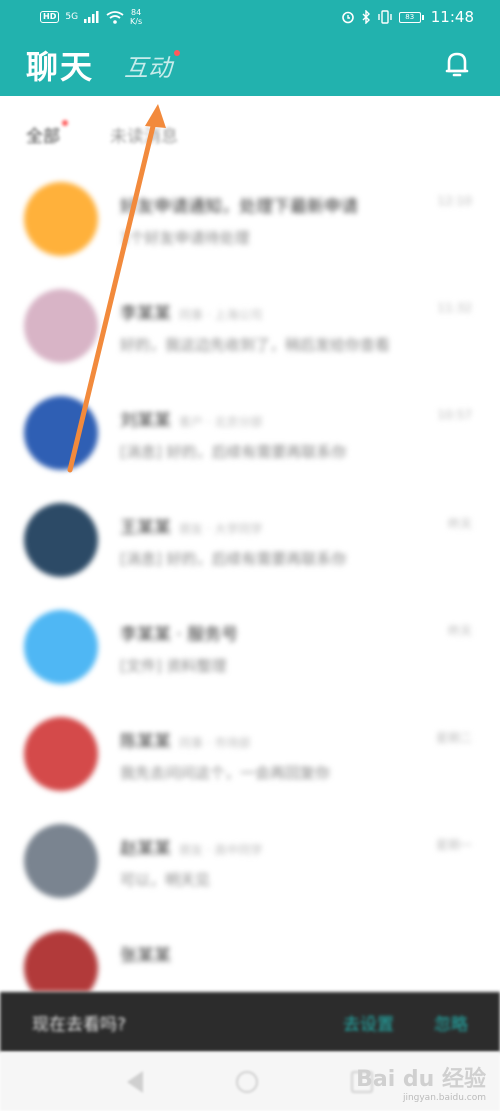 Image resolution: width=500 pixels, height=1111 pixels. I want to click on home-icon, so click(246, 1081).